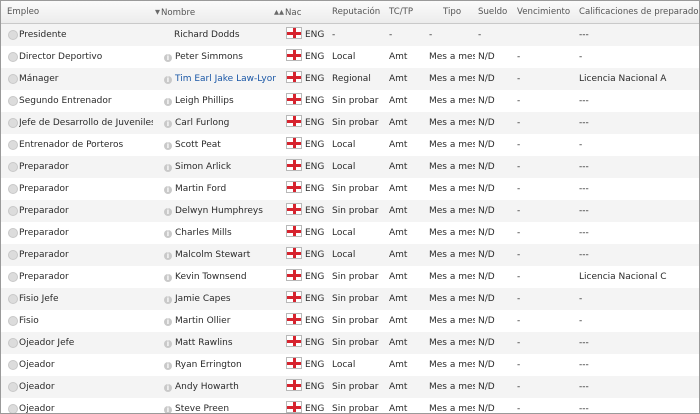 The image size is (700, 414). Describe the element at coordinates (220, 365) in the screenshot. I see `cell-nombre: i Ryan Errington` at that location.